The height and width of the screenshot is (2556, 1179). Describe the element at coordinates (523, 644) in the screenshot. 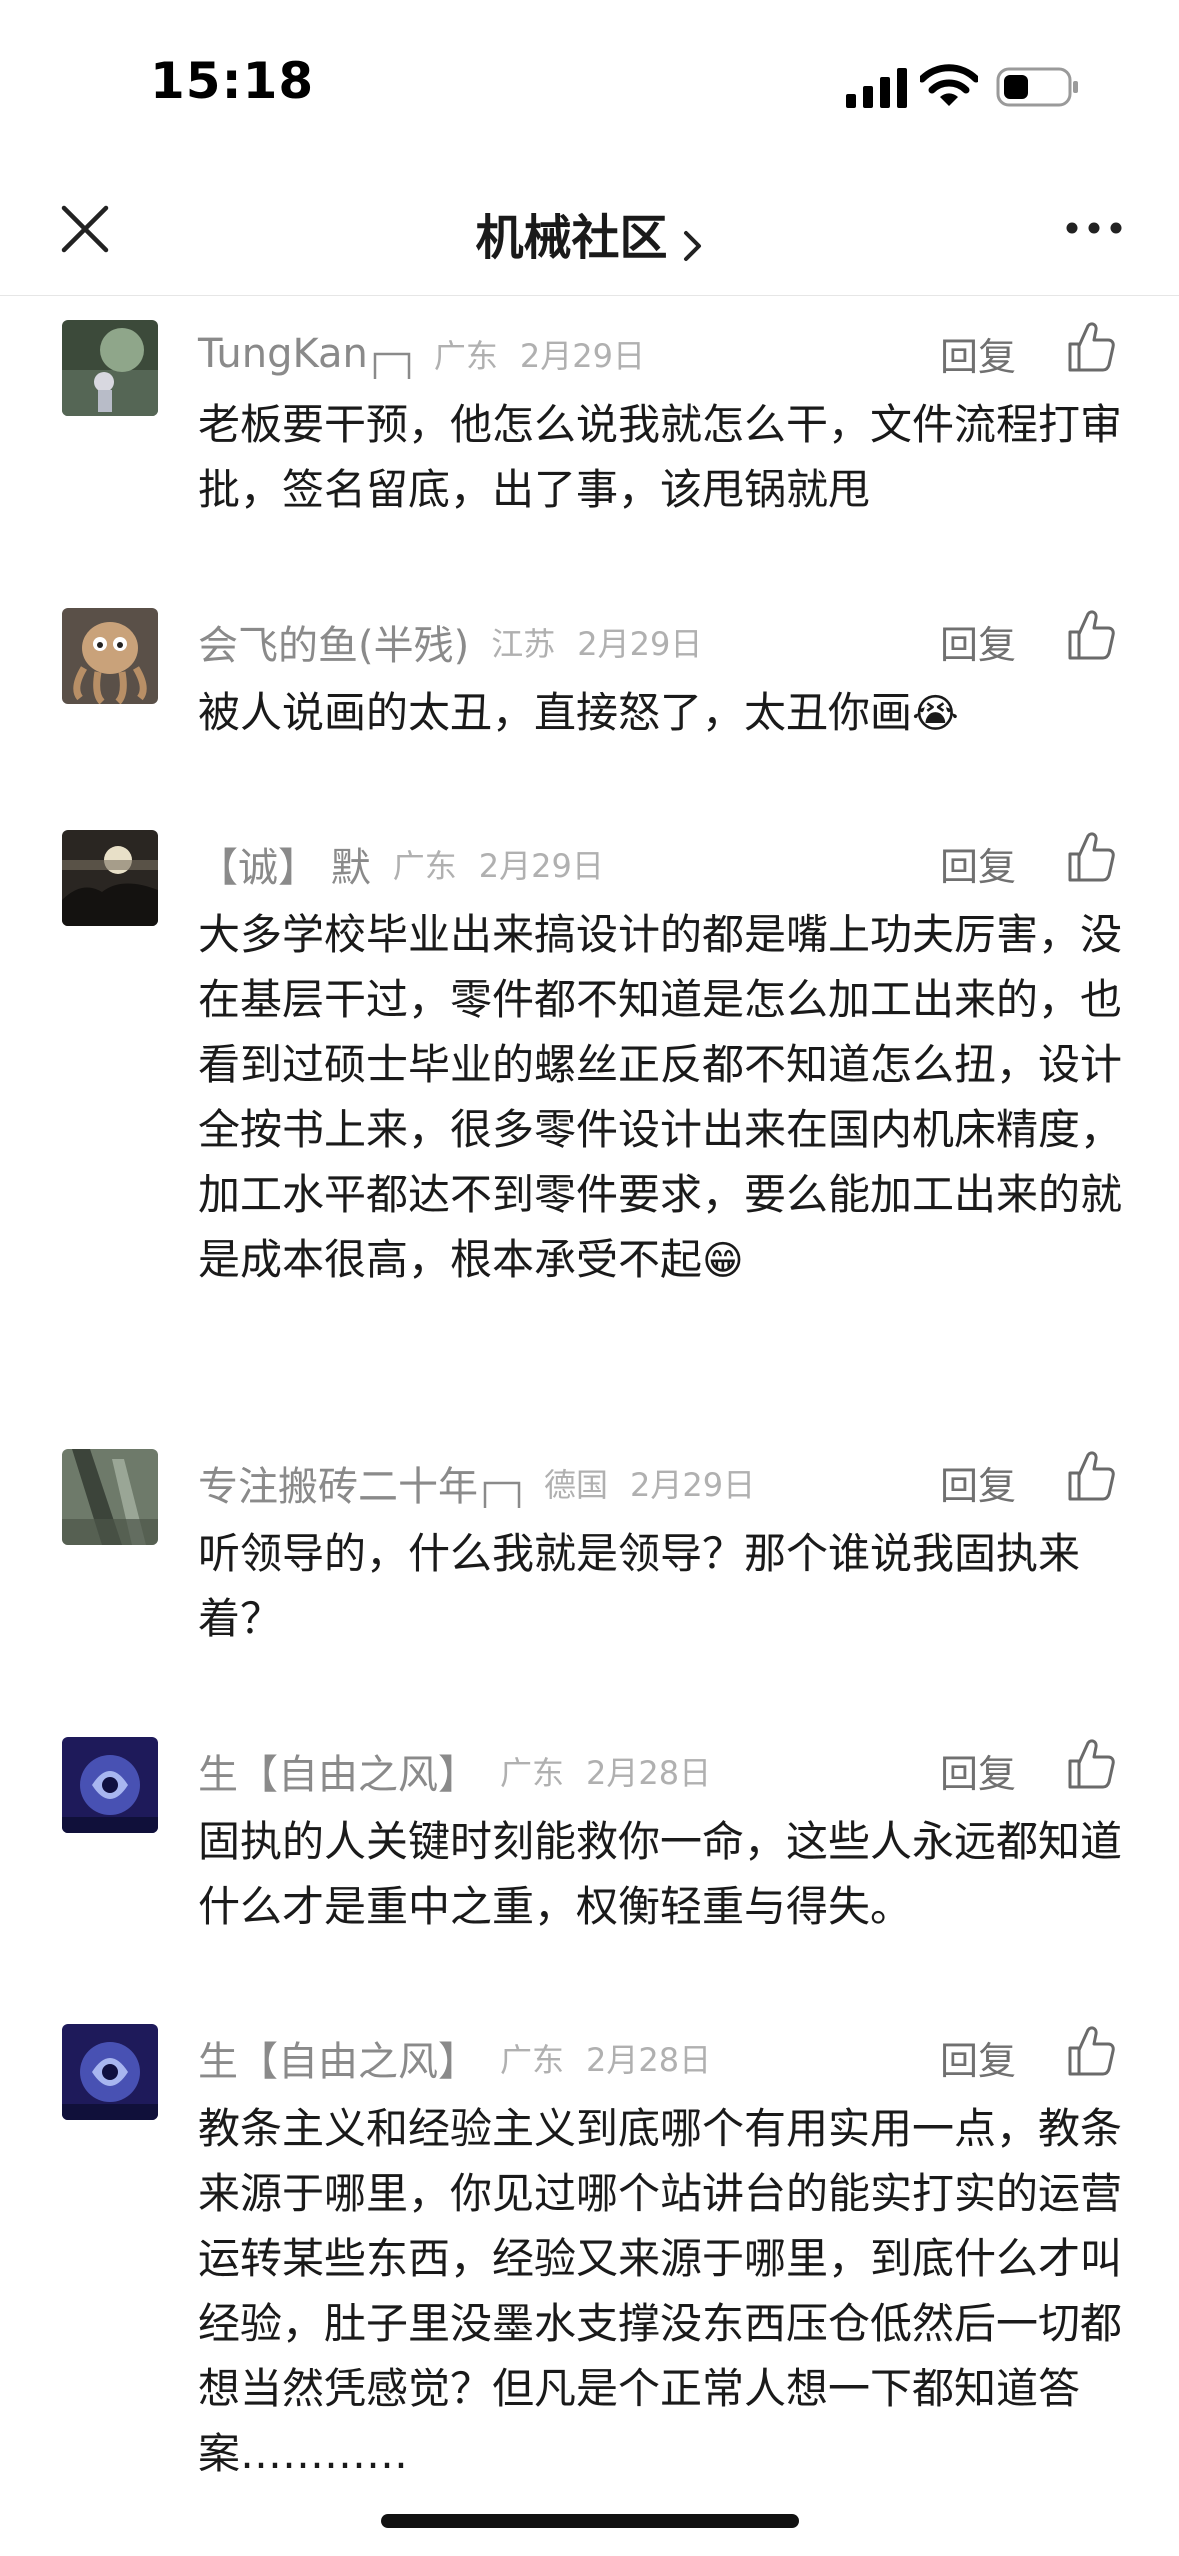

I see `region-label: 江苏` at that location.